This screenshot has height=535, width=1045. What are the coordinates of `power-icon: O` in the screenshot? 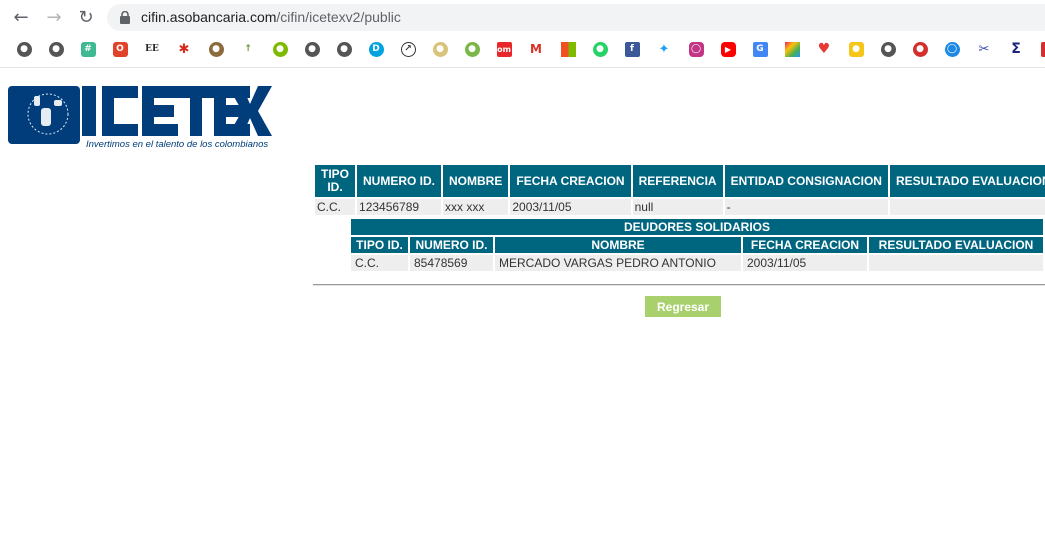 It's located at (120, 49).